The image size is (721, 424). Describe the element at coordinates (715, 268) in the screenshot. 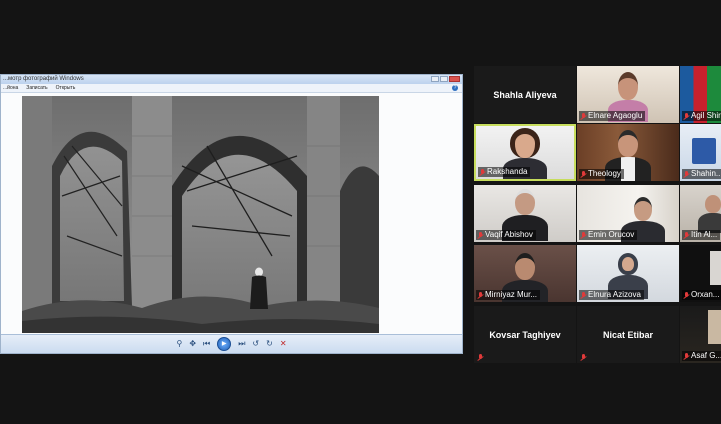

I see `door-frame` at that location.